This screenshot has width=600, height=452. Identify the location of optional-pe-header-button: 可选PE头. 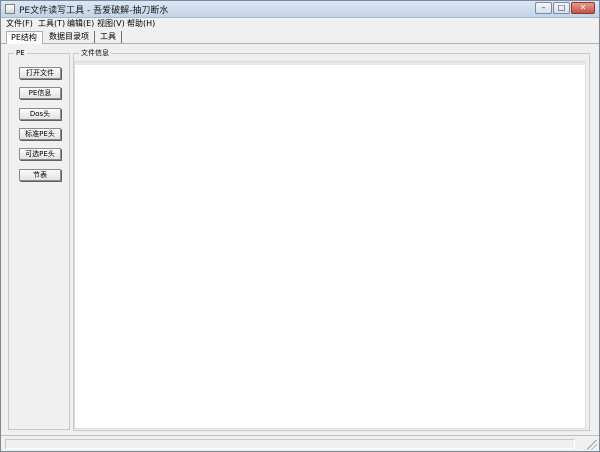
(40, 154).